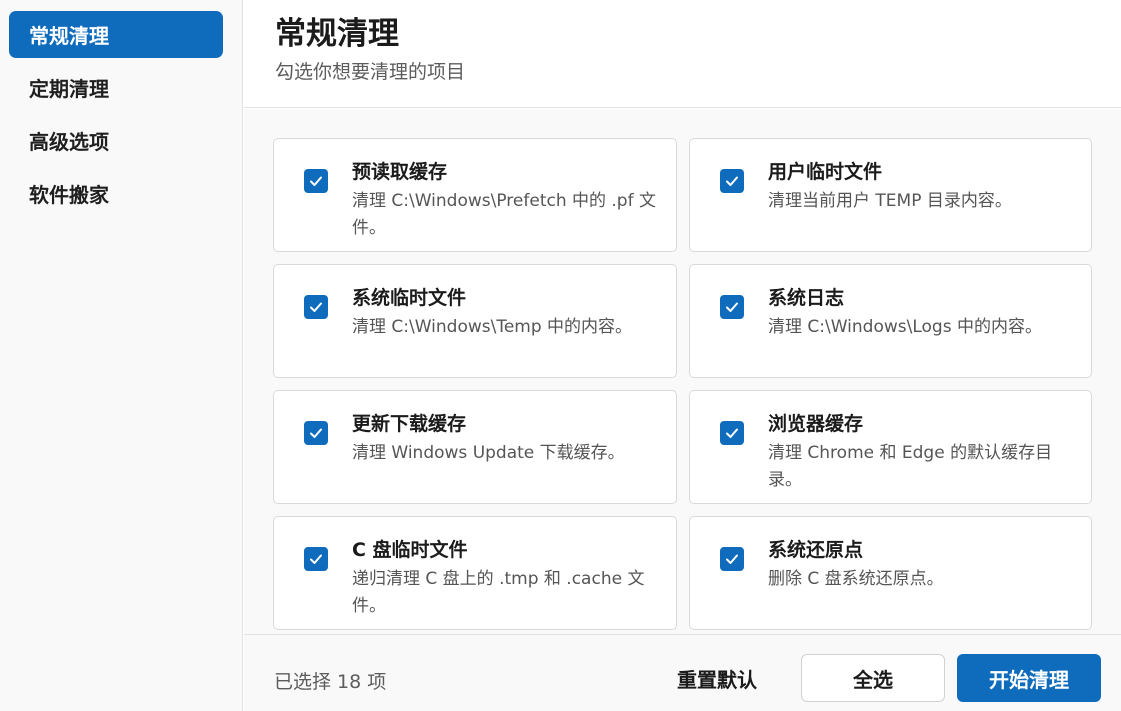 This screenshot has height=711, width=1121. Describe the element at coordinates (806, 298) in the screenshot. I see `card-title: 系统日志` at that location.